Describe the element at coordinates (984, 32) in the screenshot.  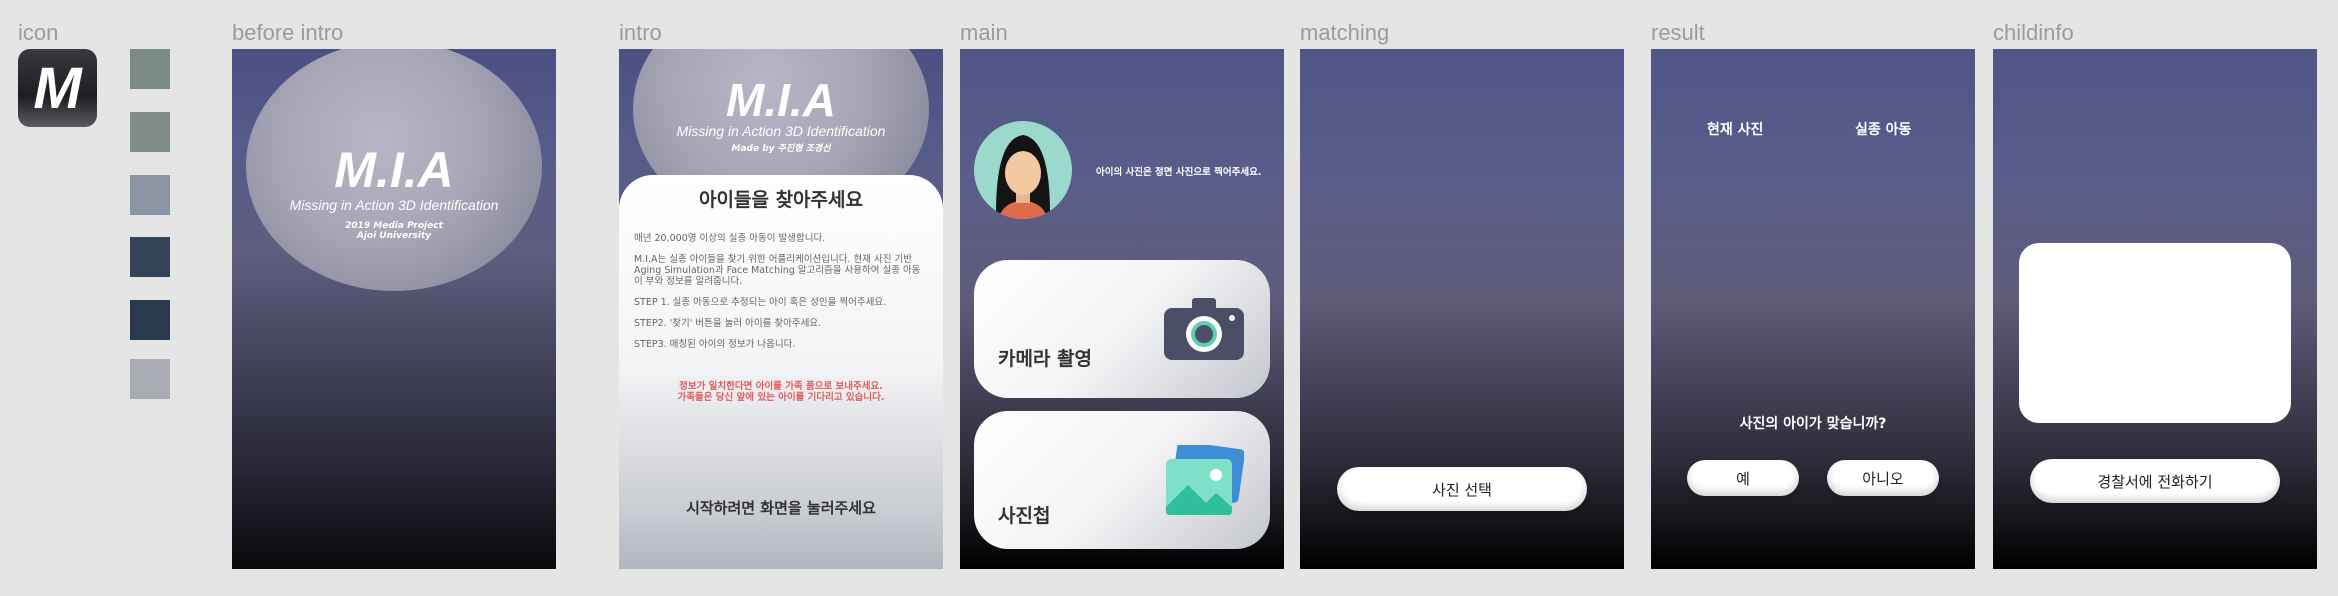
I see `label-main: main` at that location.